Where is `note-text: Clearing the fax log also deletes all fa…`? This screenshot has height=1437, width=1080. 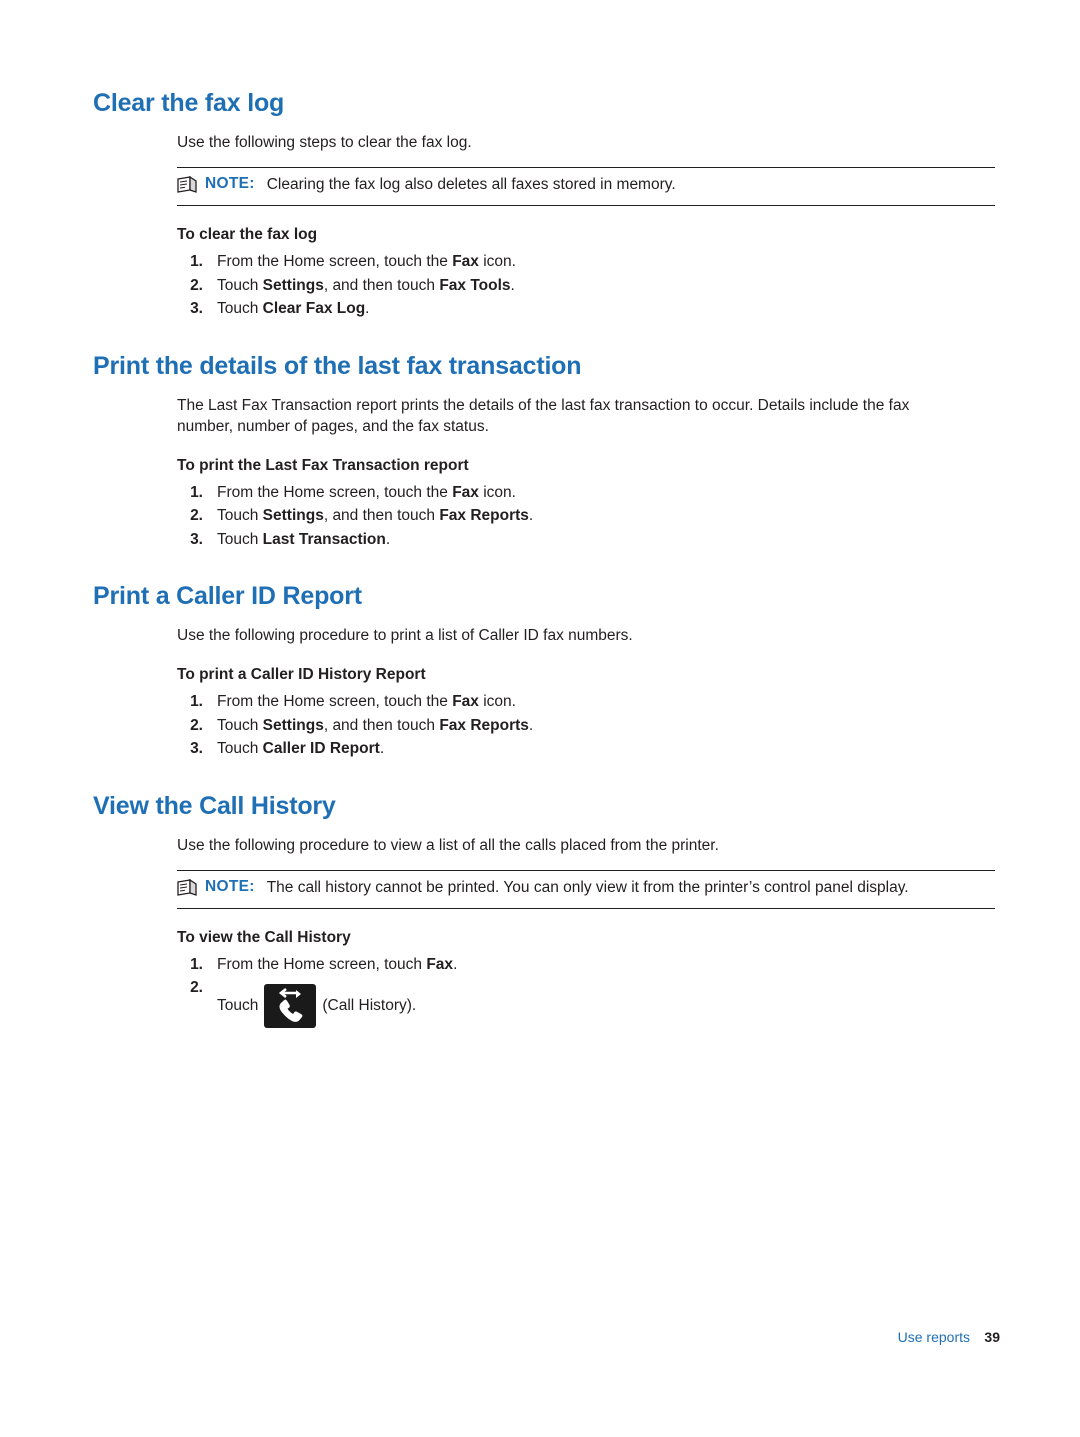 note-text: Clearing the fax log also deletes all fa… is located at coordinates (471, 184).